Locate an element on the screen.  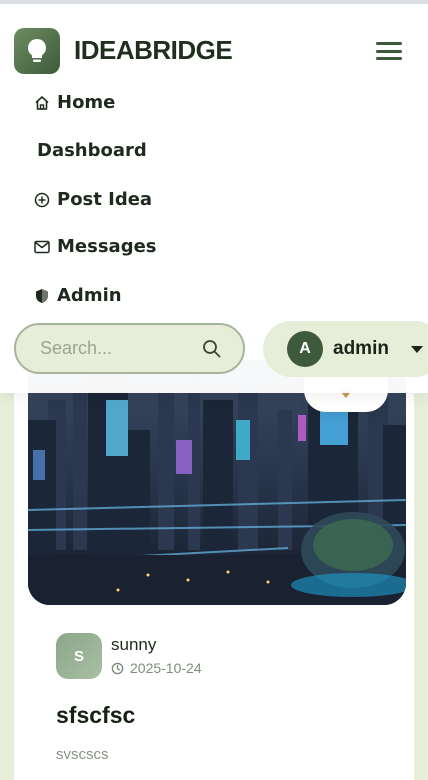
nav-item-label: Dashboard is located at coordinates (92, 150).